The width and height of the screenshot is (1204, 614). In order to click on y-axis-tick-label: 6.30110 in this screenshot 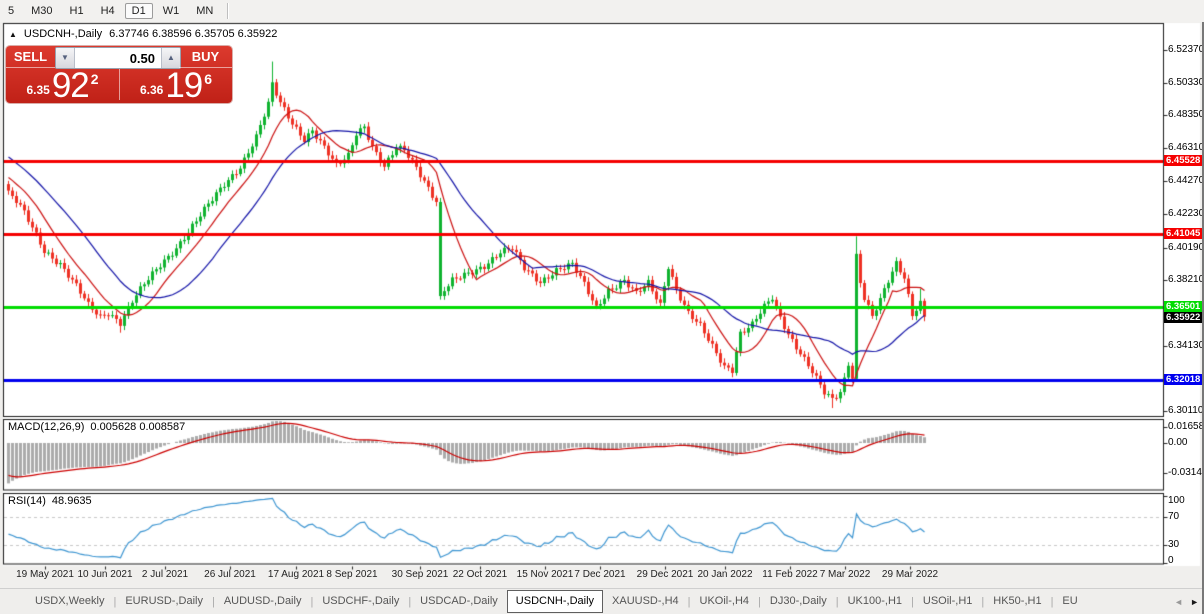, I will do `click(1186, 410)`.